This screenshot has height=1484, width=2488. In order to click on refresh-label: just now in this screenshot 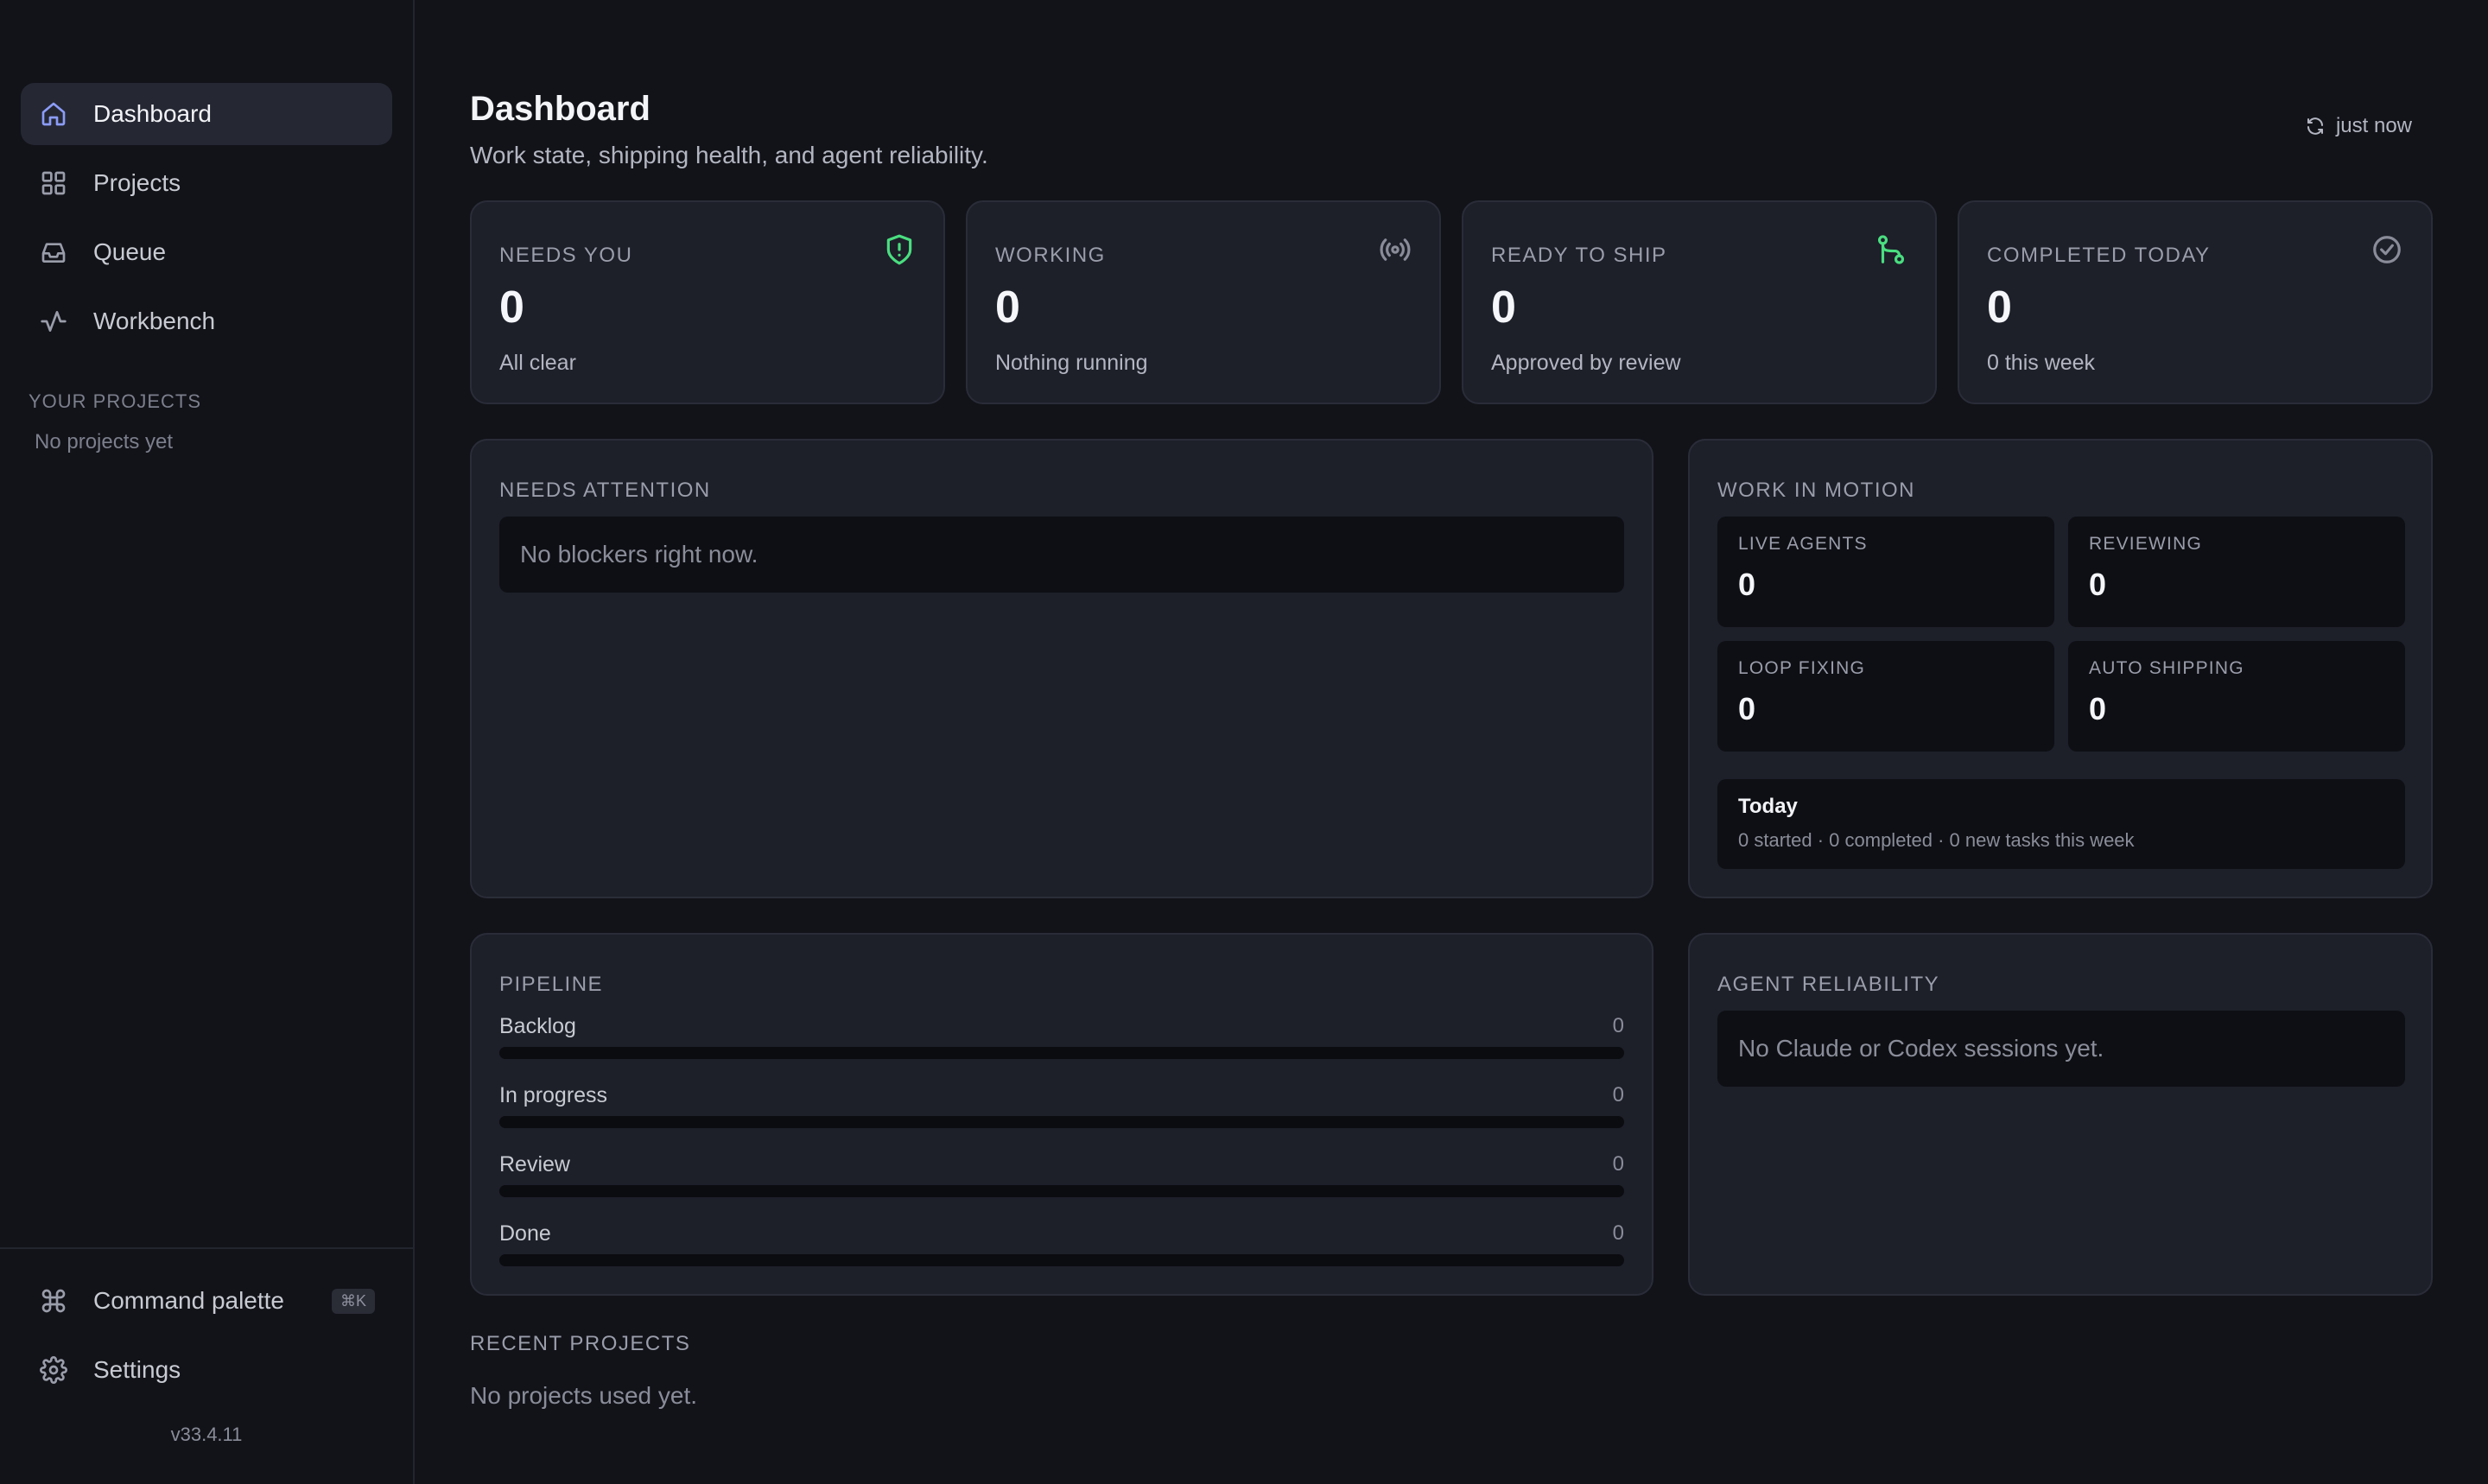, I will do `click(2373, 125)`.